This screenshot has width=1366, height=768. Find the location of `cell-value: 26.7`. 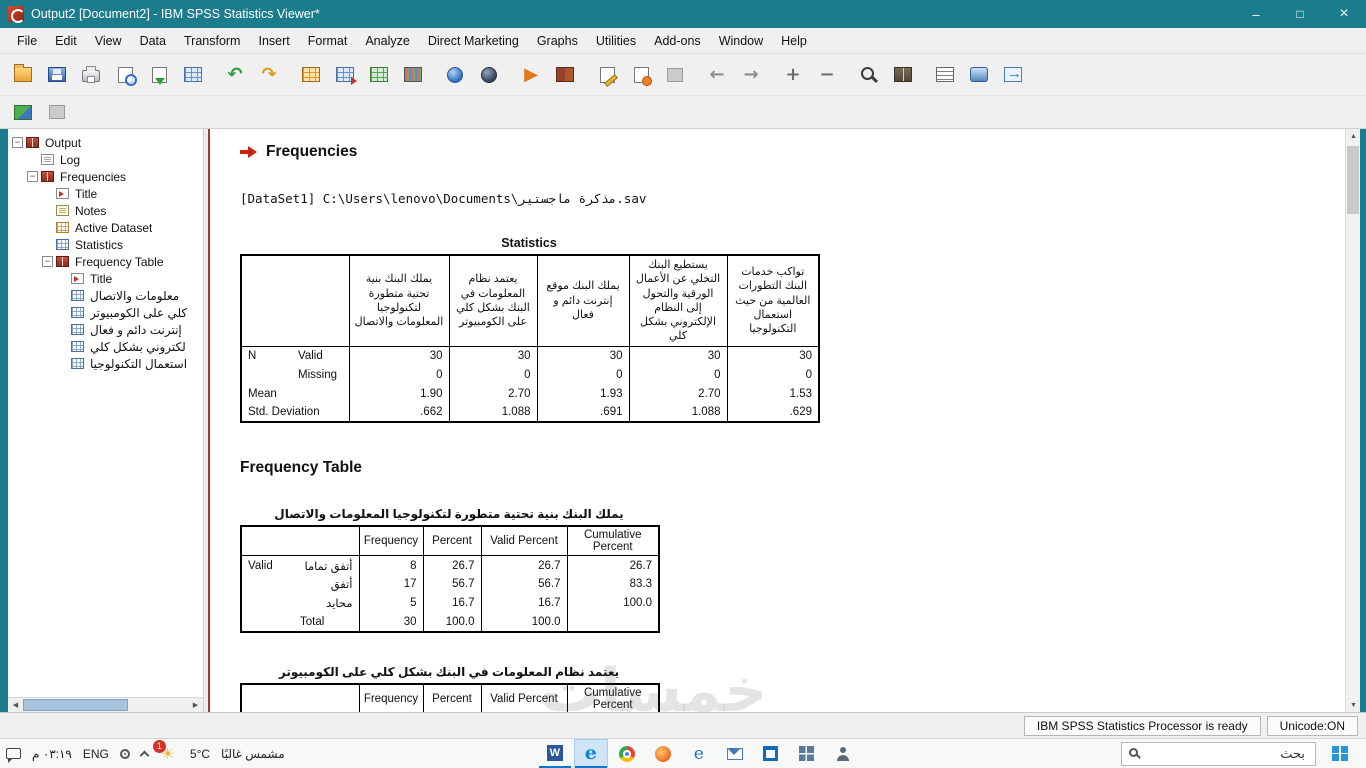

cell-value: 26.7 is located at coordinates (524, 565).